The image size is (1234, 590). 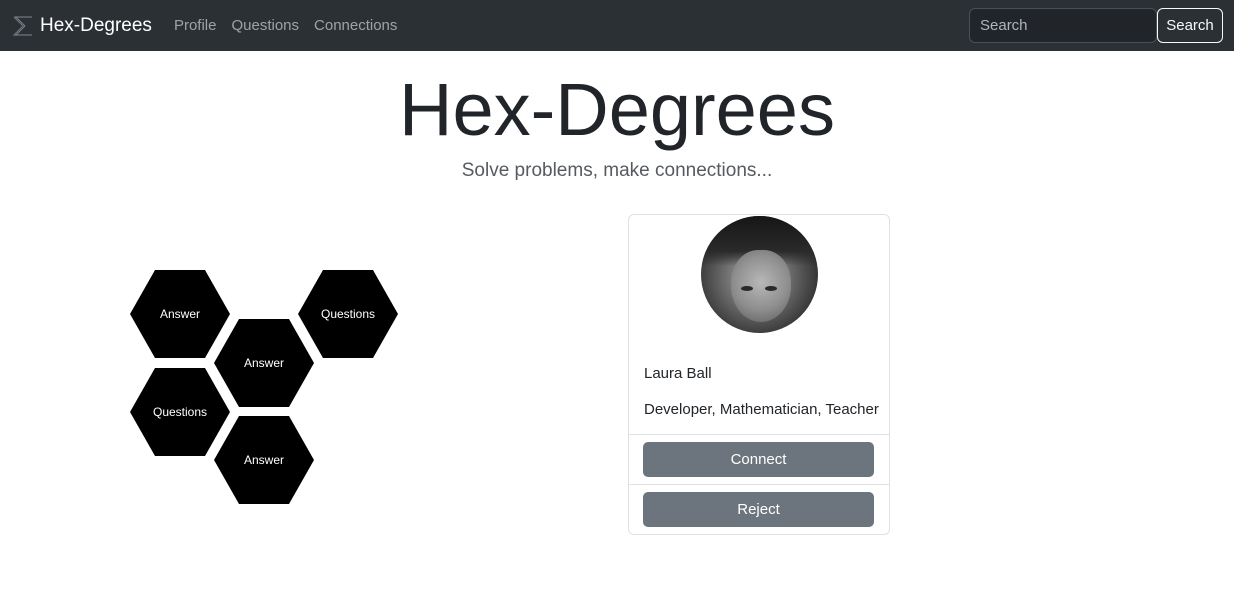 What do you see at coordinates (264, 460) in the screenshot?
I see `hex-answer-3: Answer` at bounding box center [264, 460].